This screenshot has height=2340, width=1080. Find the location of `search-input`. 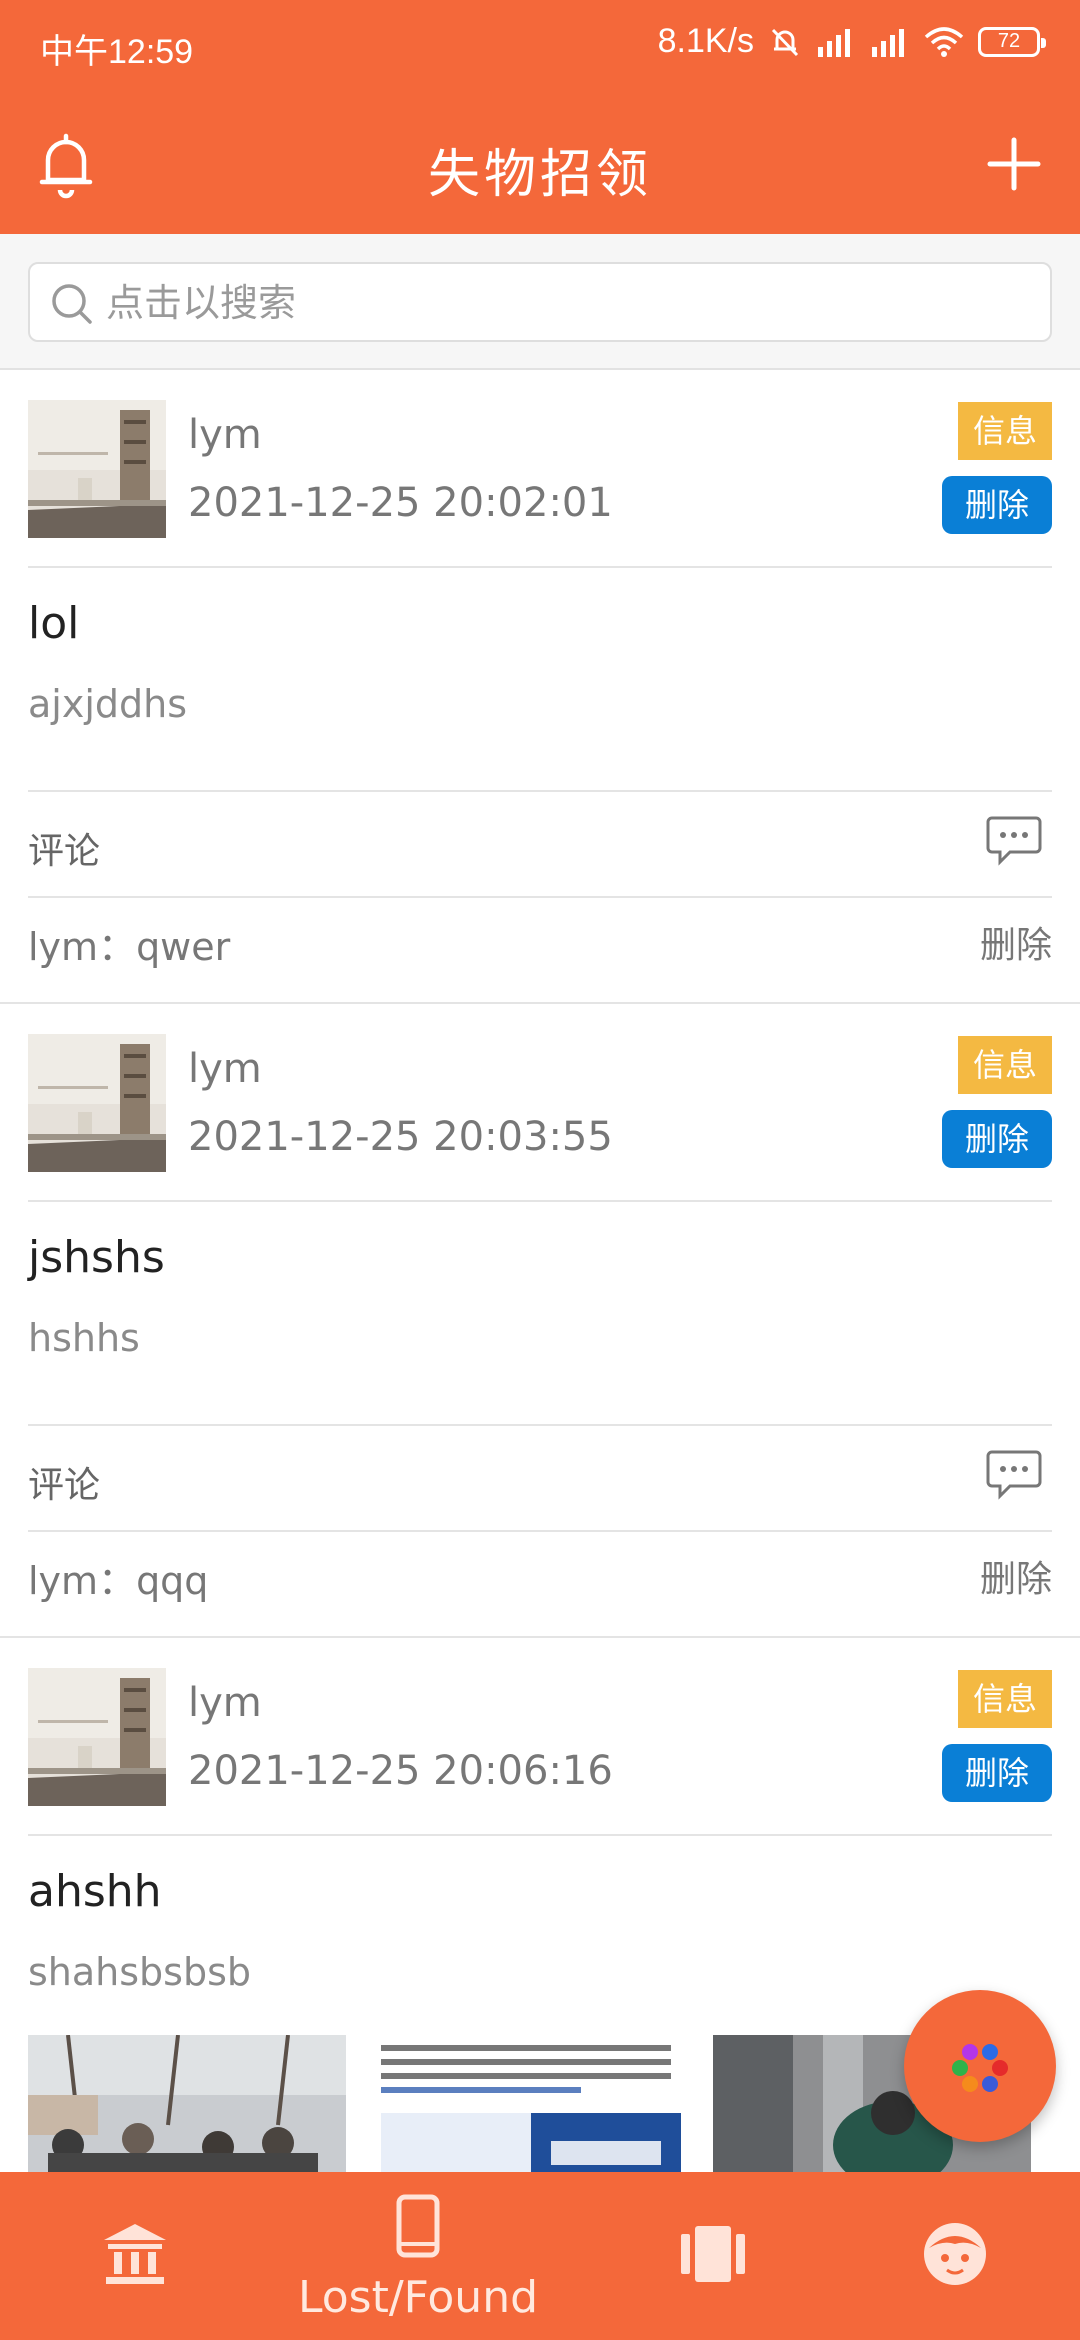

search-input is located at coordinates (566, 303).